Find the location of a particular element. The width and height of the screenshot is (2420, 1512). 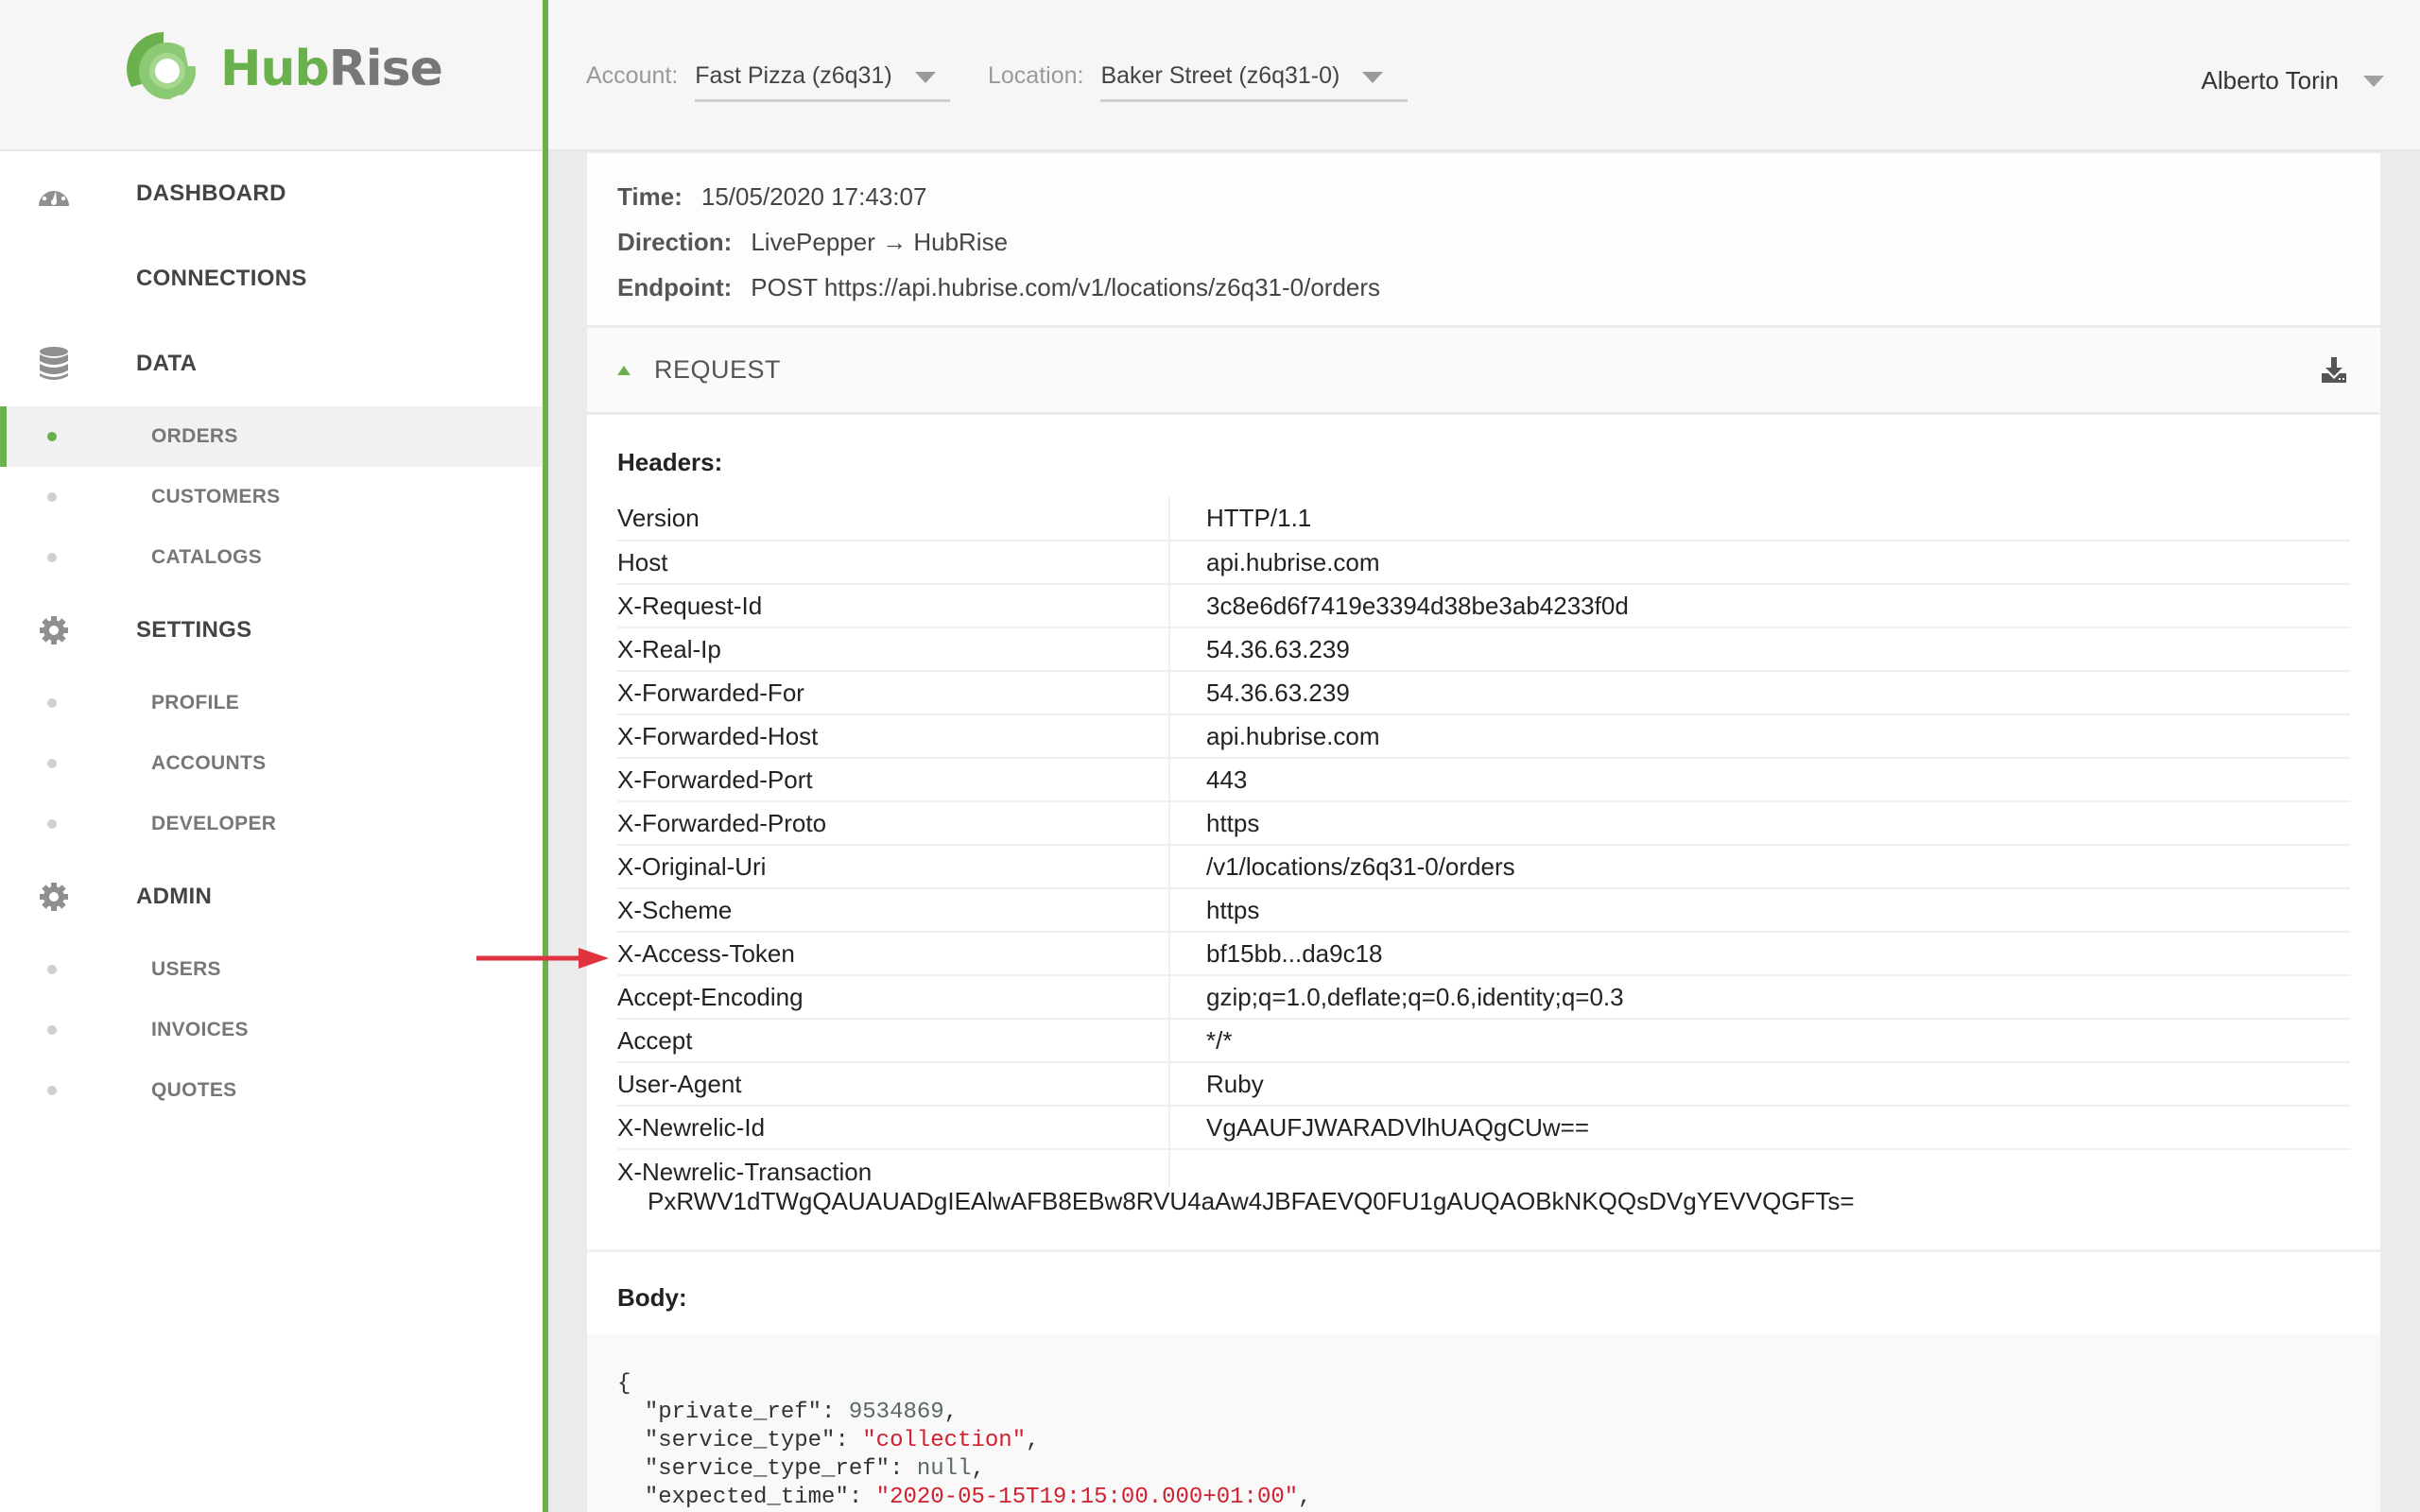

header-key: Host is located at coordinates (893, 563).